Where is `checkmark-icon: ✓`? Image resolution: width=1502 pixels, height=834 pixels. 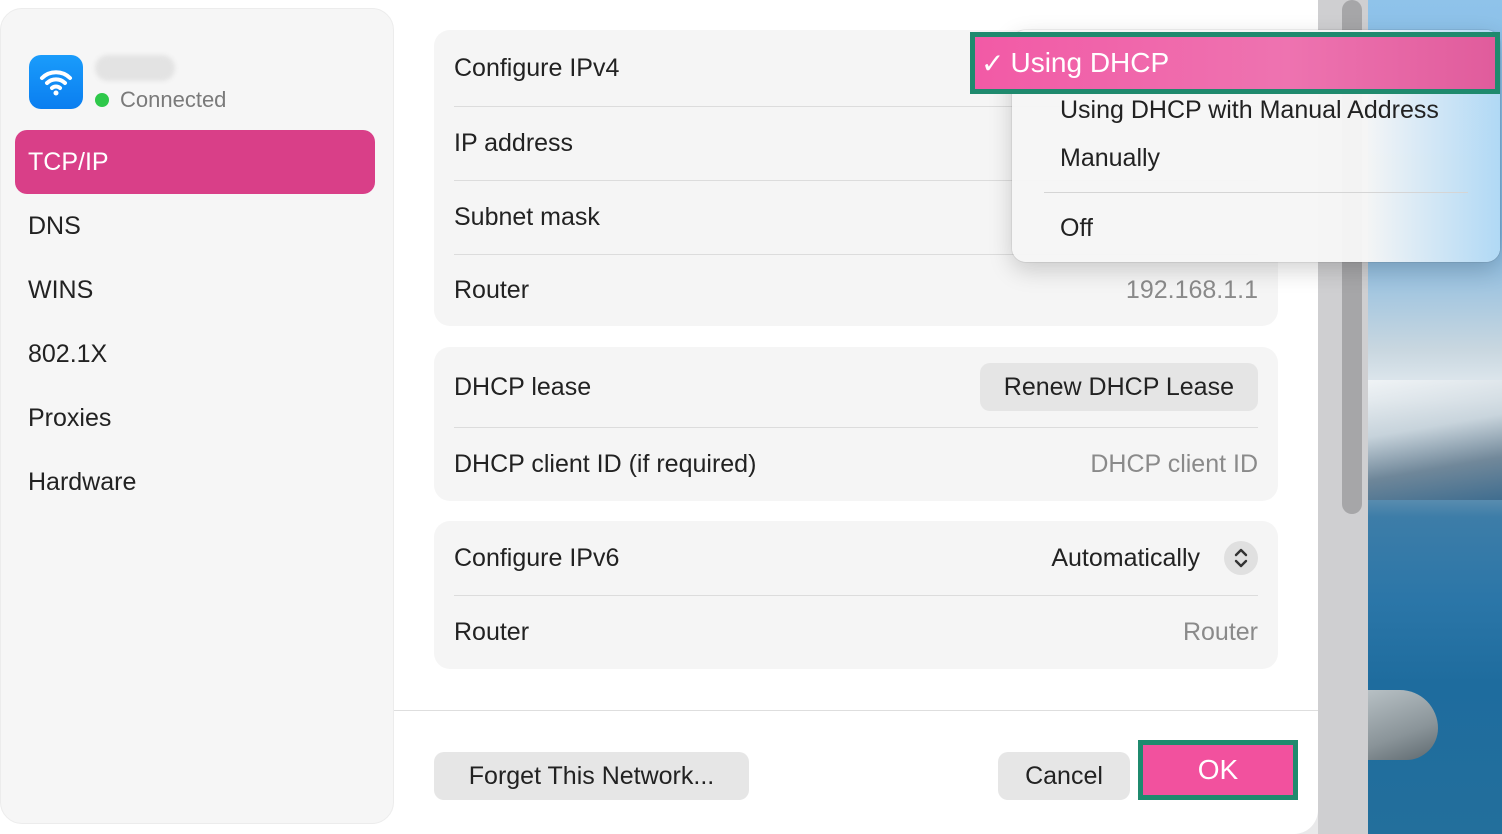
checkmark-icon: ✓ is located at coordinates (993, 63).